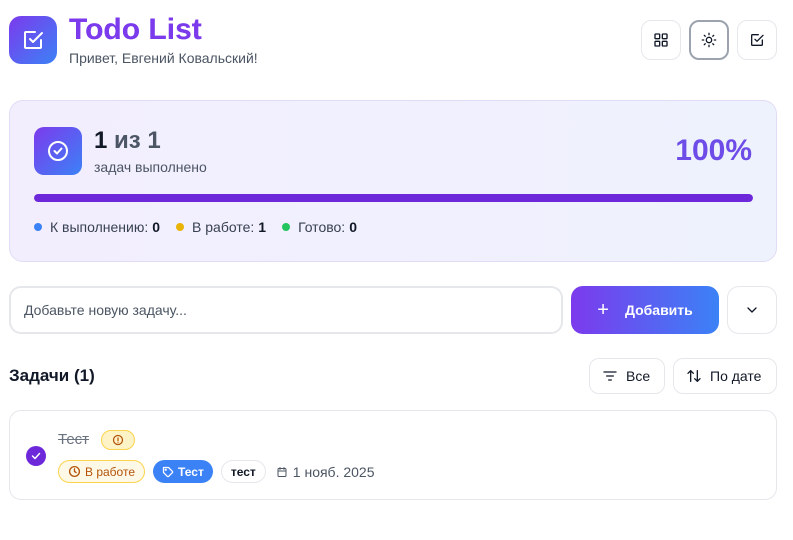 Image resolution: width=793 pixels, height=540 pixels. Describe the element at coordinates (694, 376) in the screenshot. I see `sort-arrows-icon` at that location.